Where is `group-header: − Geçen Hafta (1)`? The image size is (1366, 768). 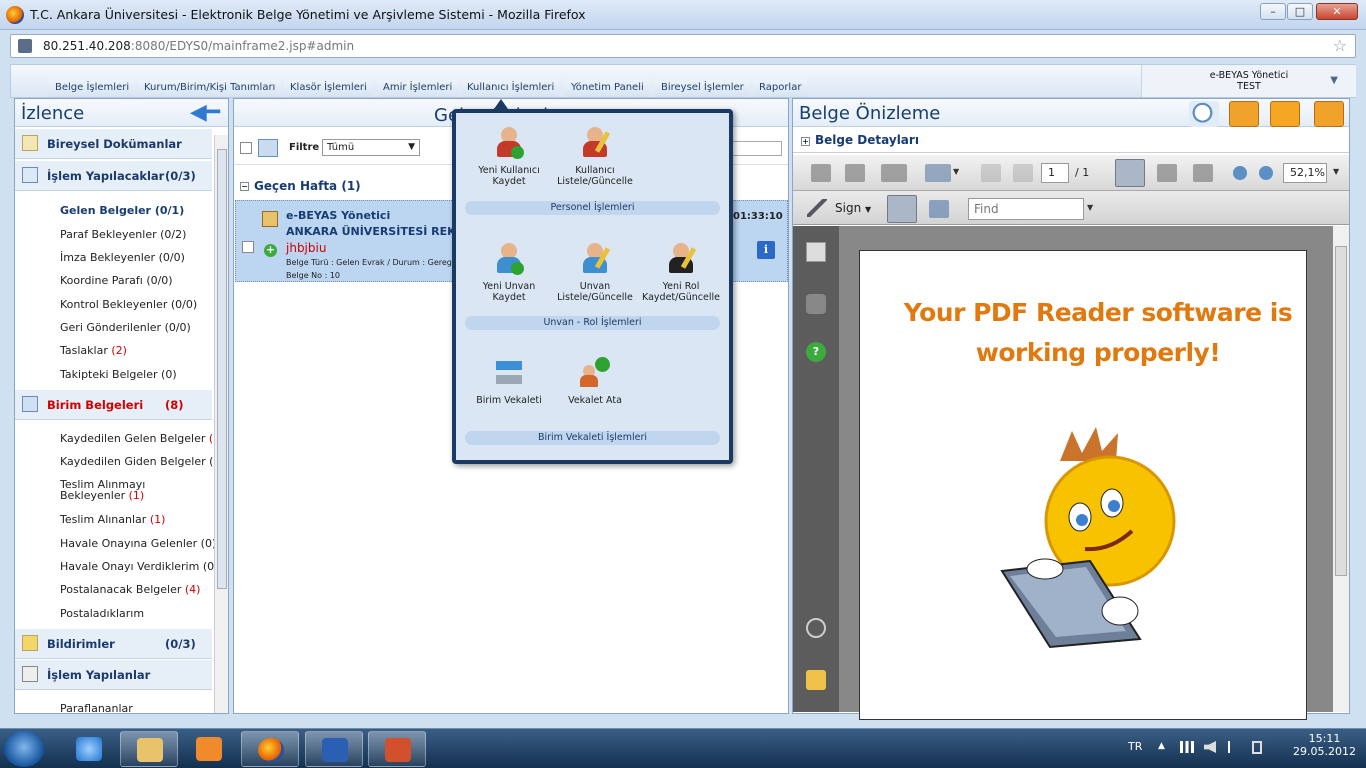 group-header: − Geçen Hafta (1) is located at coordinates (300, 186).